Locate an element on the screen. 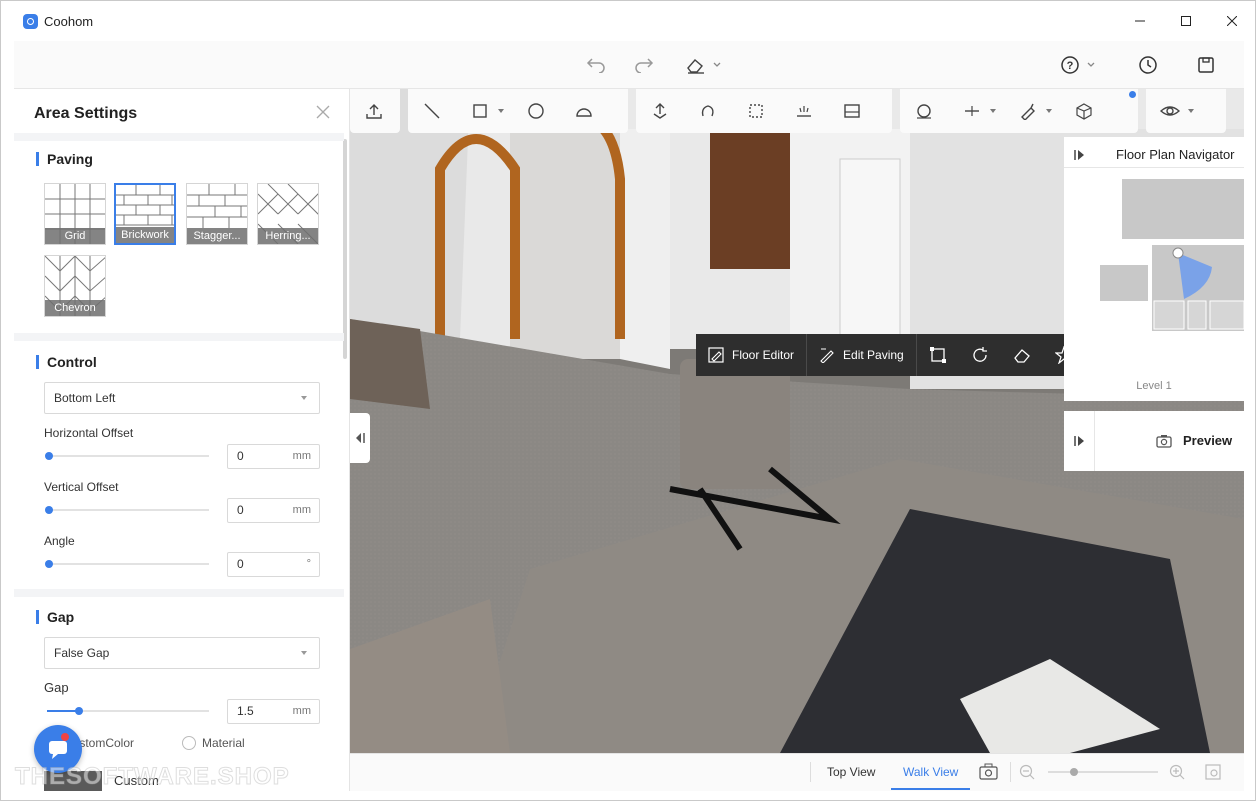  undo-button is located at coordinates (596, 65).